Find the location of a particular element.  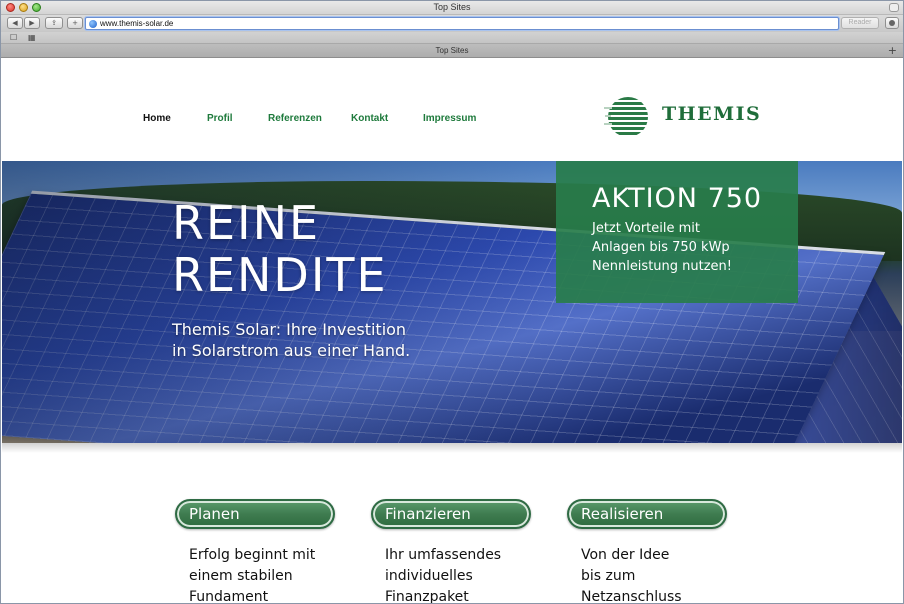

tab-top-sites: Top Sites is located at coordinates (452, 50).